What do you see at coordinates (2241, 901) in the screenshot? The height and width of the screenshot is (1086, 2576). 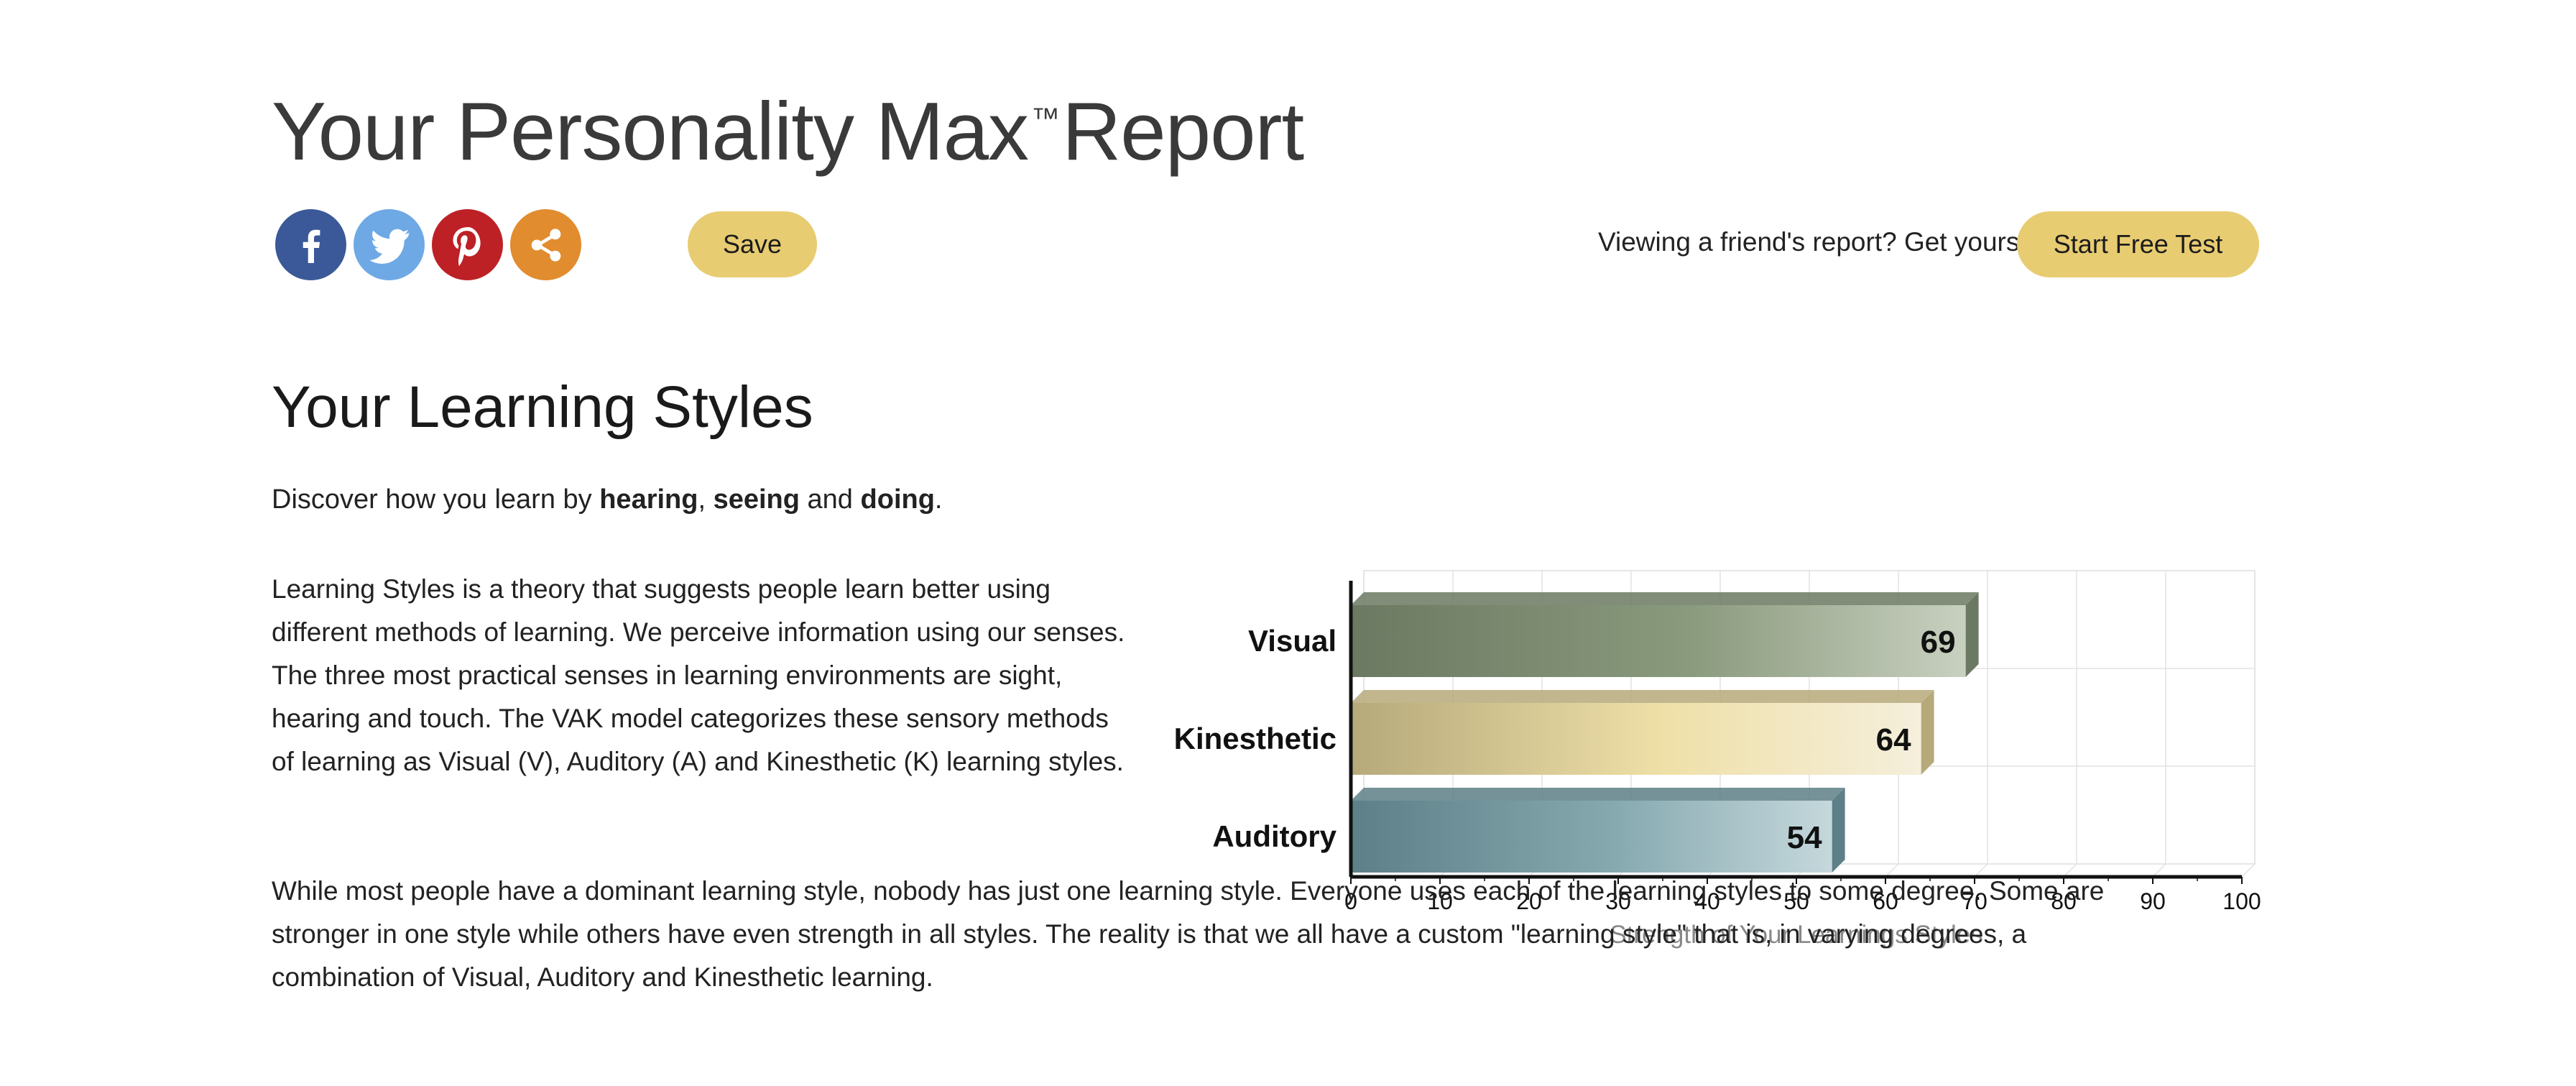 I see `x-tick-label: 100` at bounding box center [2241, 901].